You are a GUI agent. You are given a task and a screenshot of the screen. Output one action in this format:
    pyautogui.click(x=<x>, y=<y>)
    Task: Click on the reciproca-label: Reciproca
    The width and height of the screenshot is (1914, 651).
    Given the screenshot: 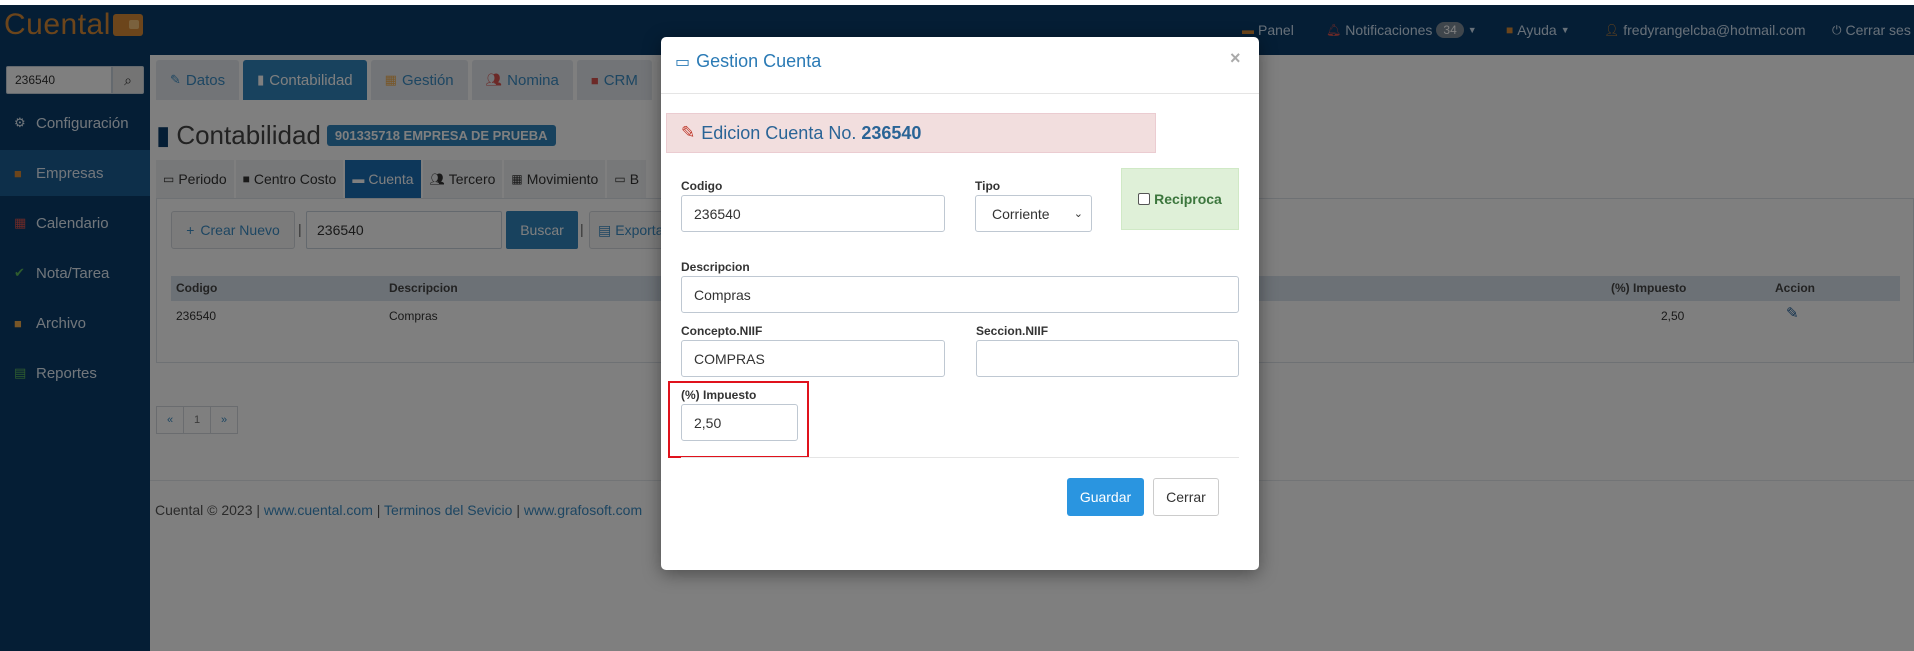 What is the action you would take?
    pyautogui.click(x=1188, y=199)
    